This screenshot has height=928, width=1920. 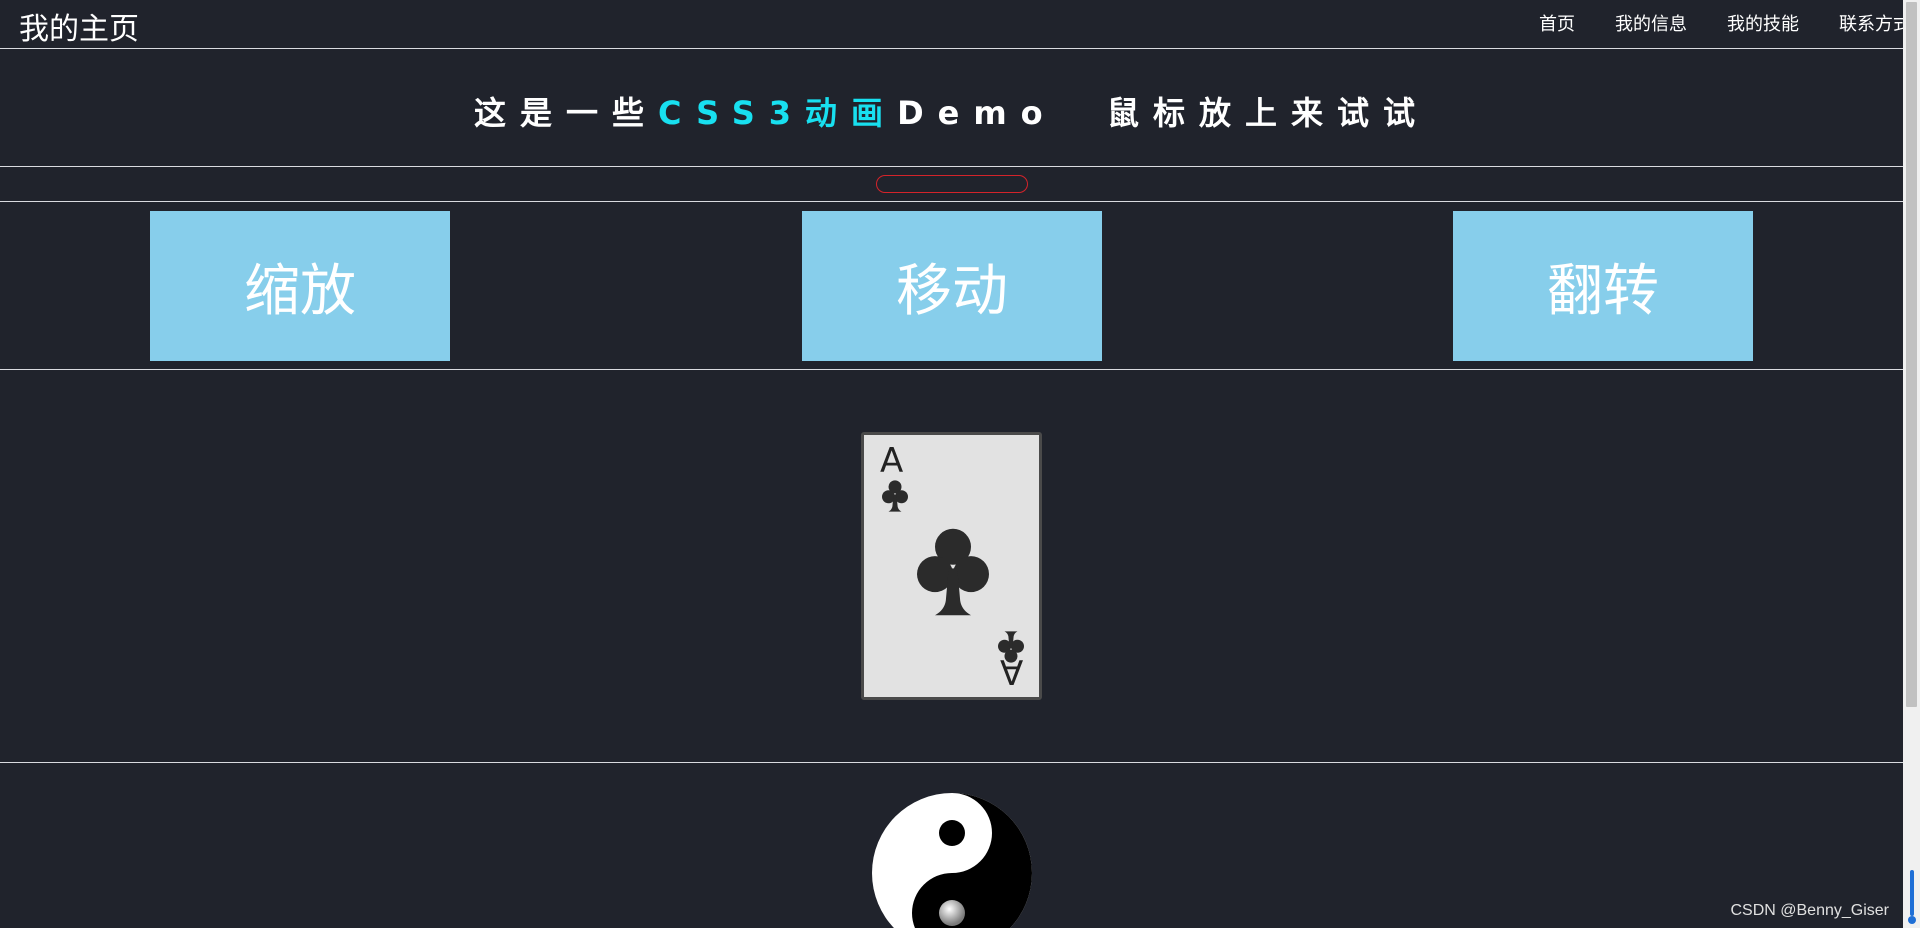 I want to click on playing-card: A A, so click(x=951, y=566).